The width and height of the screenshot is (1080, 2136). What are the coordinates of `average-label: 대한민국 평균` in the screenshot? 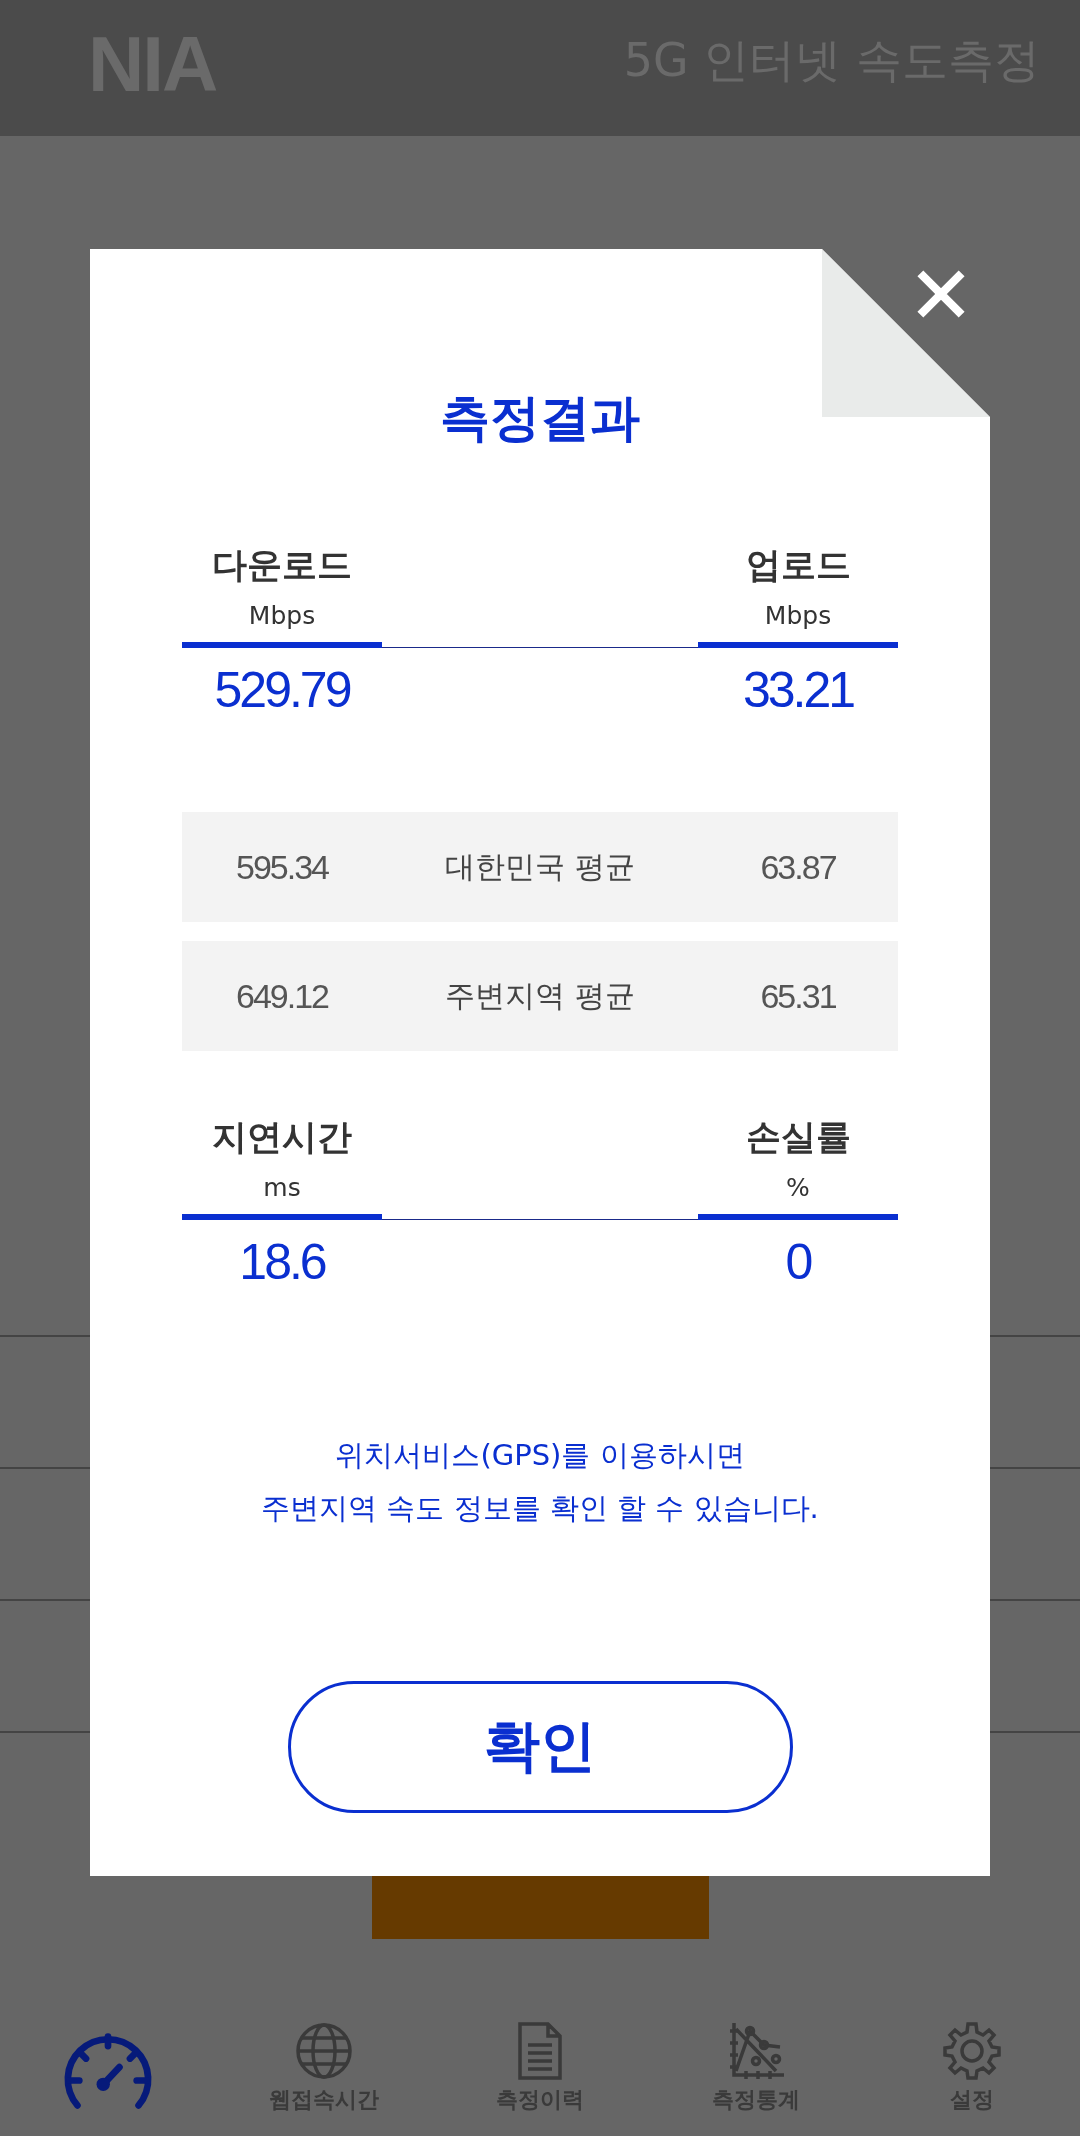 It's located at (540, 866).